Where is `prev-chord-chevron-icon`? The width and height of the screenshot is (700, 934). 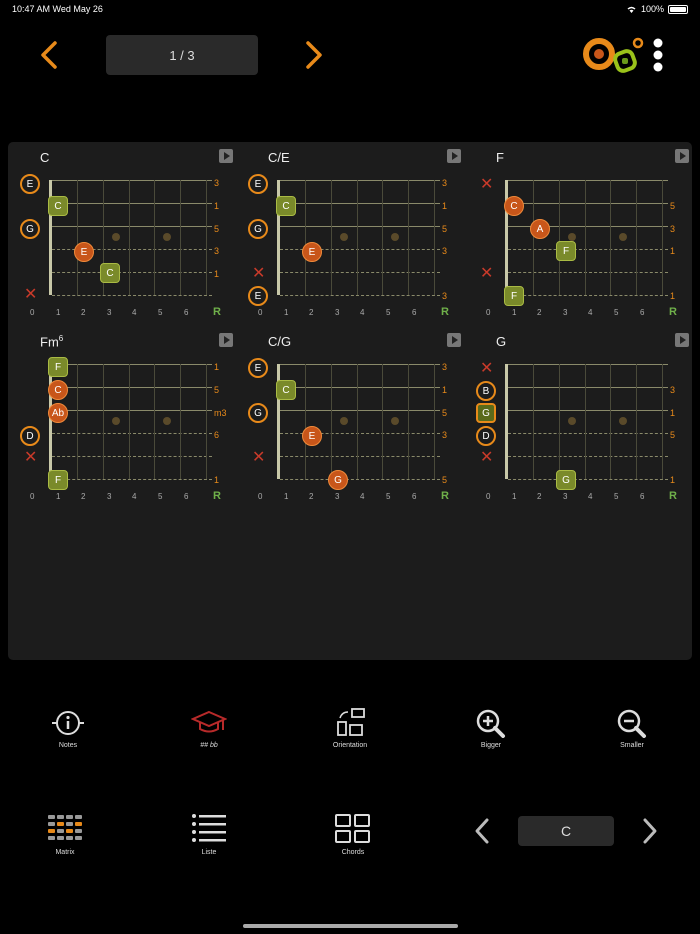
prev-chord-chevron-icon is located at coordinates (482, 831).